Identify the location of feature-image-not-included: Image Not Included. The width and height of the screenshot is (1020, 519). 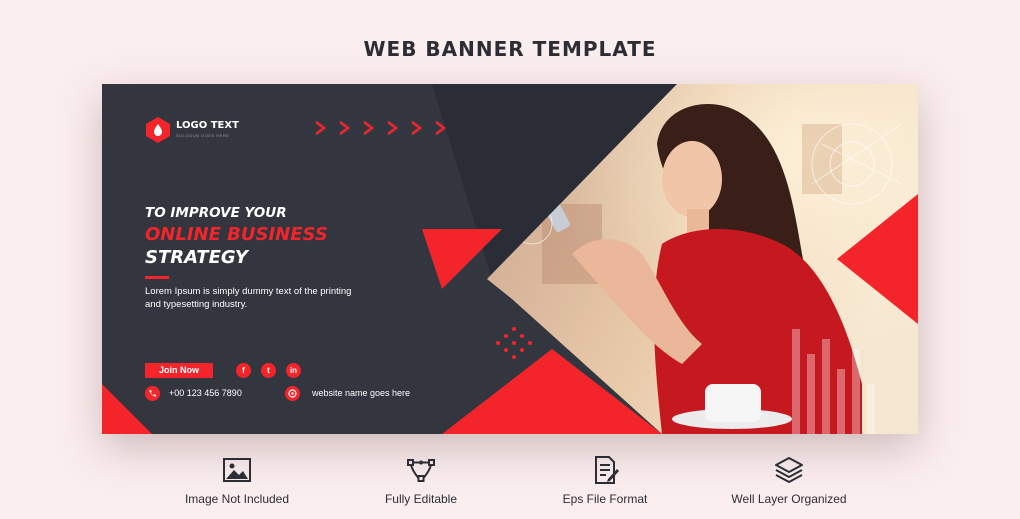
(237, 480).